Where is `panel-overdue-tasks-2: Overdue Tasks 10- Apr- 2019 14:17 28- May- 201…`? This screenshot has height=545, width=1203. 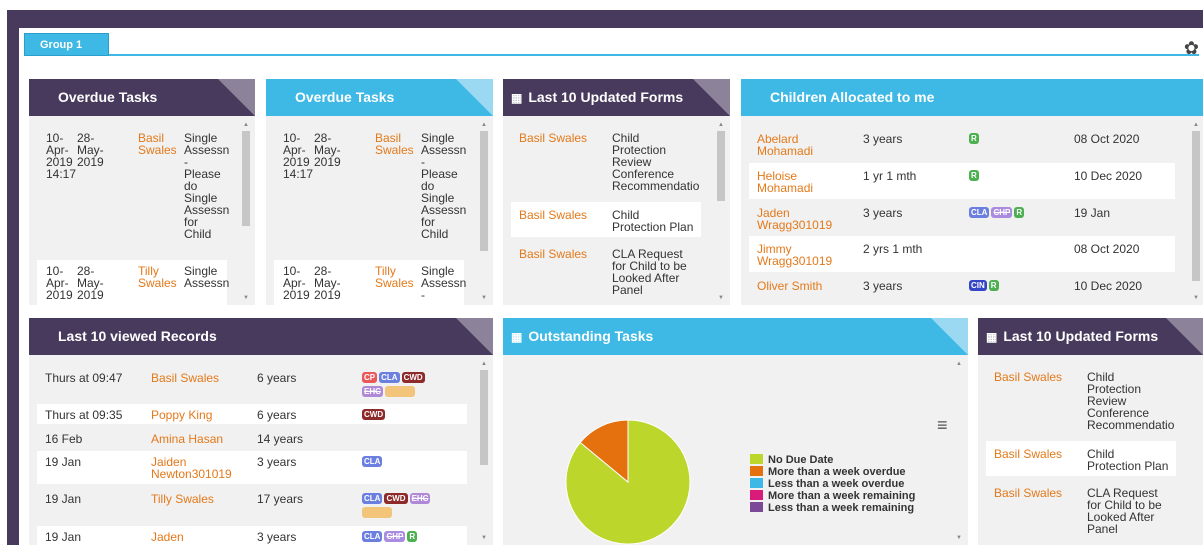 panel-overdue-tasks-2: Overdue Tasks 10- Apr- 2019 14:17 28- May- 201… is located at coordinates (379, 192).